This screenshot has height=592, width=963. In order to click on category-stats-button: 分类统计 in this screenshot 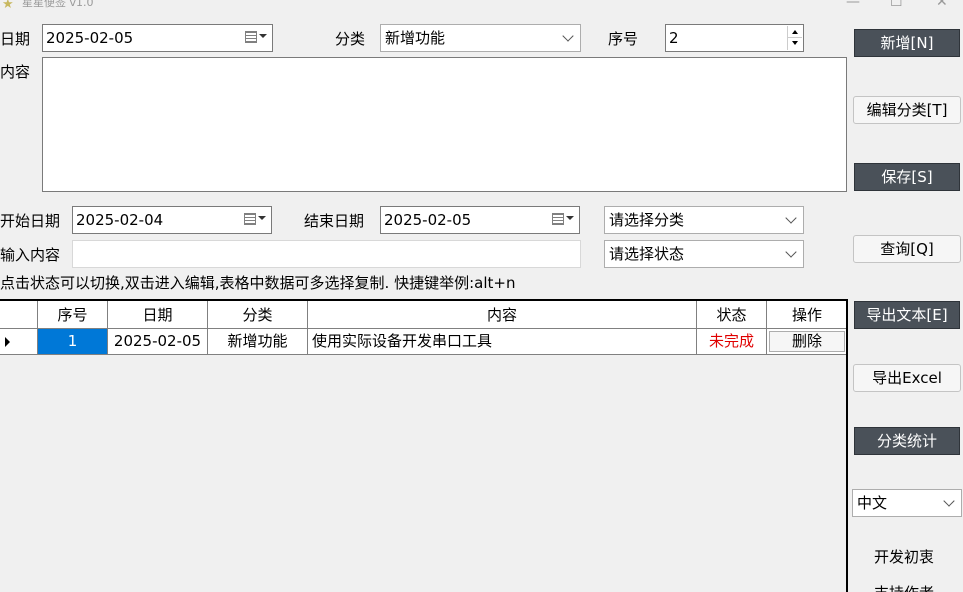, I will do `click(907, 441)`.